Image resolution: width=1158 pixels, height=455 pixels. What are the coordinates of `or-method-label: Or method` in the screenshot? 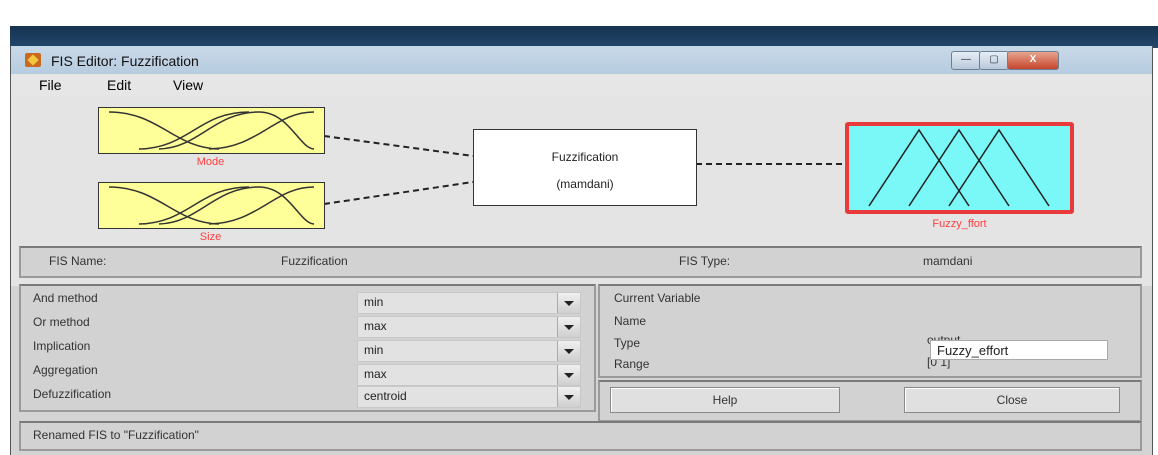 It's located at (61, 322).